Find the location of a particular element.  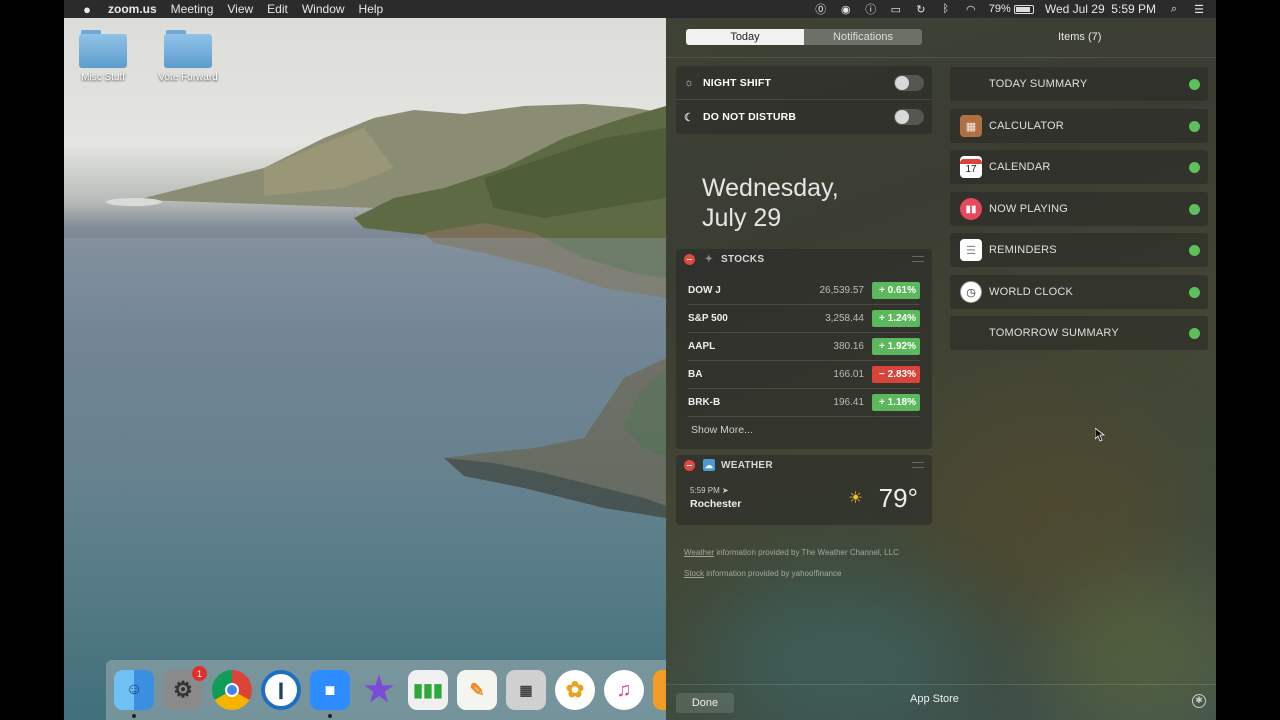

nc-footer: Done App Store ✱ is located at coordinates (941, 702).